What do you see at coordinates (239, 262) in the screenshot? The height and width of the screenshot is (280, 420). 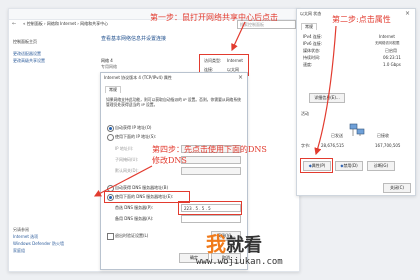 I see `watermark-url: www.wojiukan.com` at bounding box center [239, 262].